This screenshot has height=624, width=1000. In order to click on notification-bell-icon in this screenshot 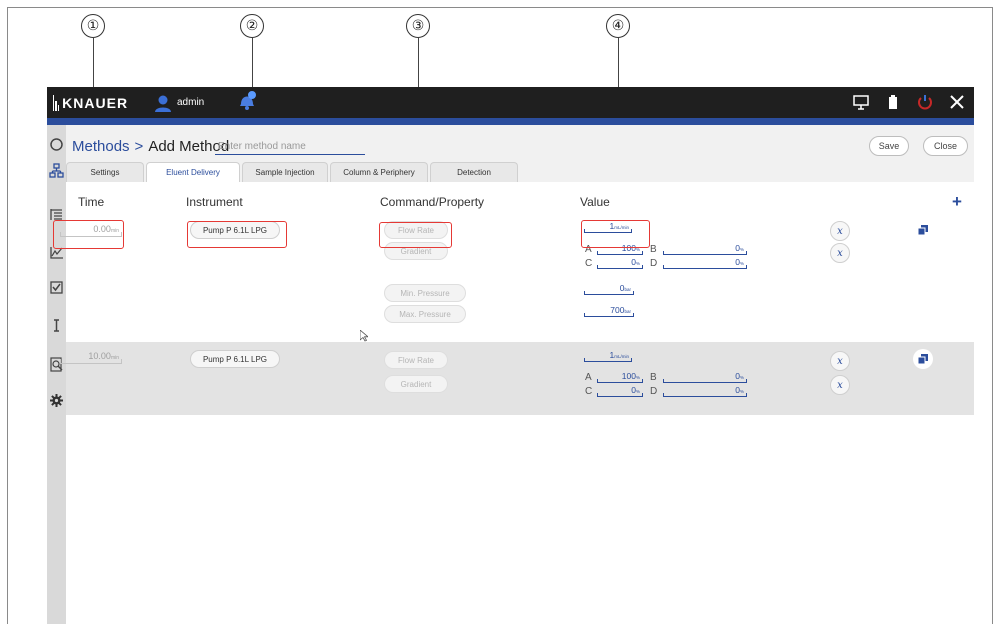, I will do `click(247, 101)`.